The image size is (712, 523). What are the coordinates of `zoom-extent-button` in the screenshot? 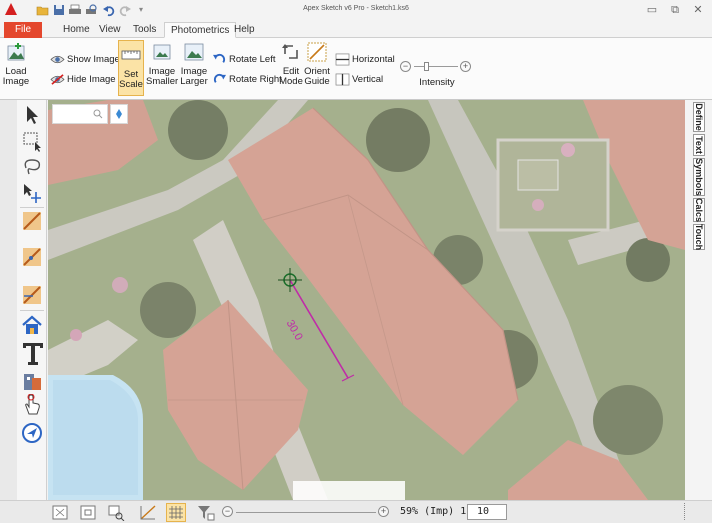 It's located at (88, 512).